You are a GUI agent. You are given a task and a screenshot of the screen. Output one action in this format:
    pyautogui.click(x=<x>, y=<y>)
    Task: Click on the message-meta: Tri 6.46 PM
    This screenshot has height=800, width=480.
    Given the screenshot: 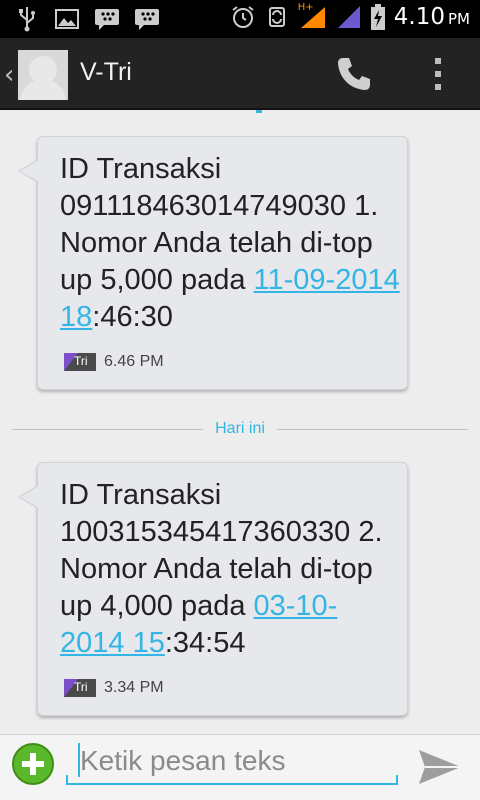 What is the action you would take?
    pyautogui.click(x=114, y=362)
    